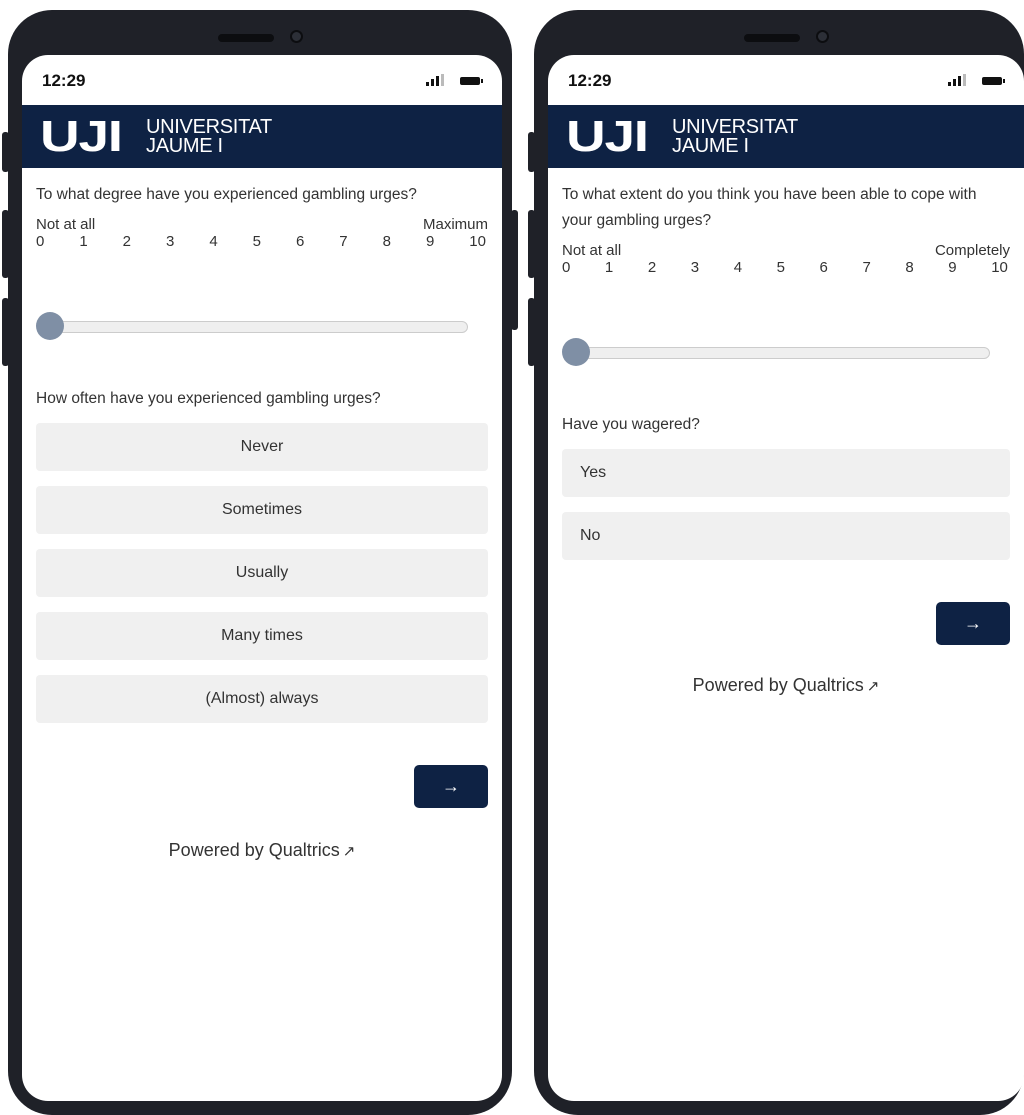 This screenshot has height=1115, width=1024. What do you see at coordinates (786, 250) in the screenshot?
I see `scale-end-labels: Not at all Completely` at bounding box center [786, 250].